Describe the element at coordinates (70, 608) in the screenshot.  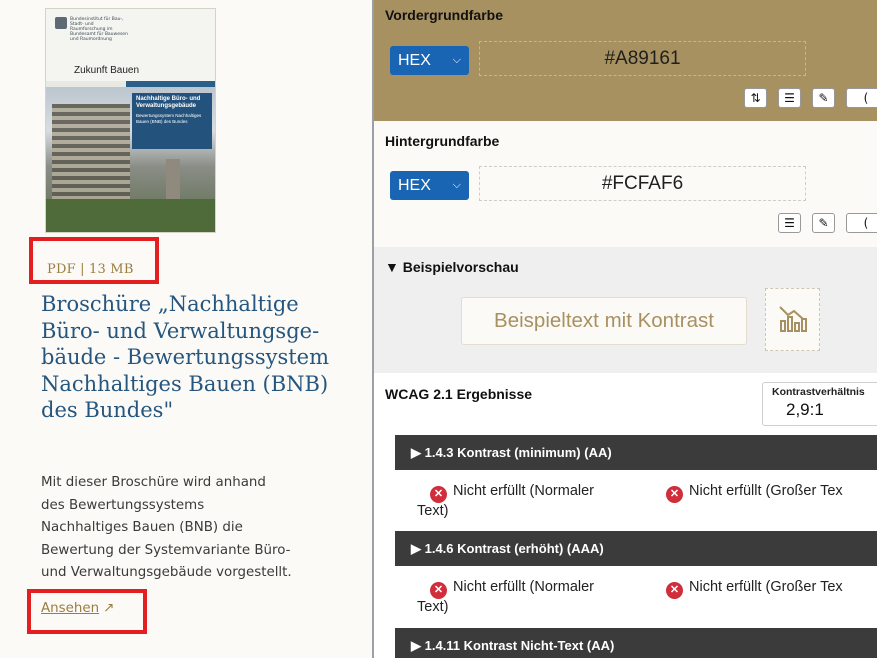
I see `view-link-label: Ansehen` at that location.